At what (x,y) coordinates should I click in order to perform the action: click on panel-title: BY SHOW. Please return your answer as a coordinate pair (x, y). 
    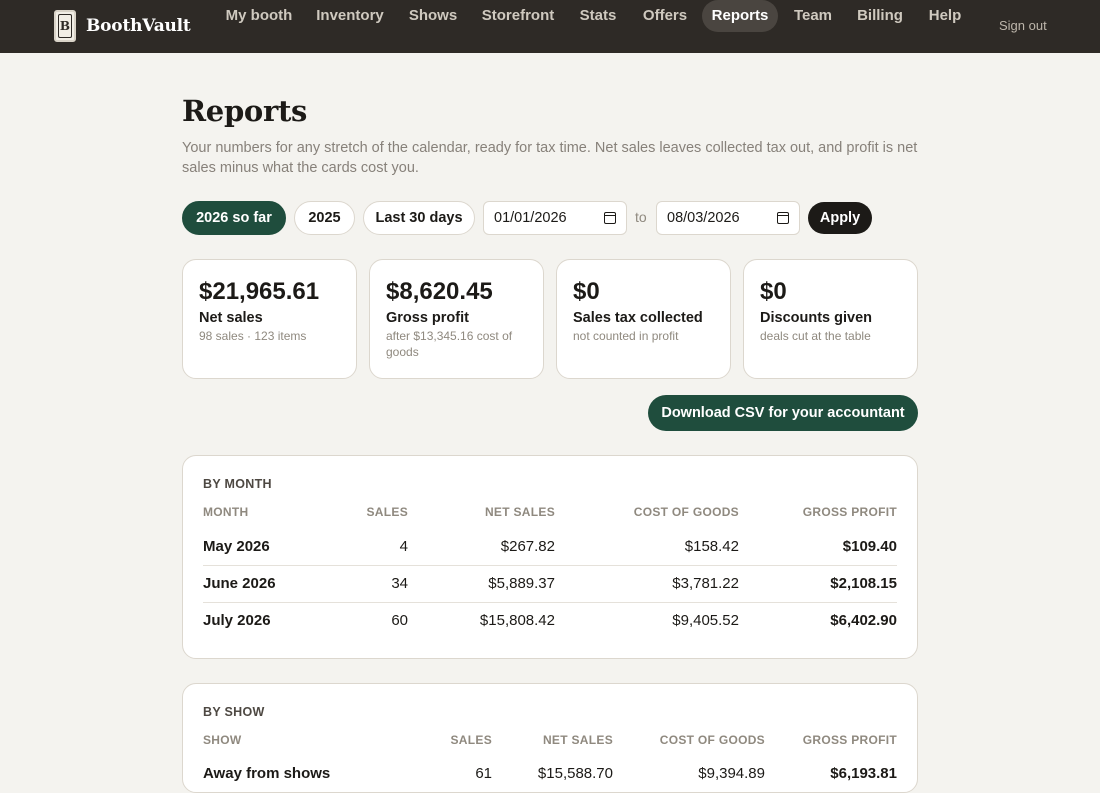
    Looking at the image, I should click on (234, 712).